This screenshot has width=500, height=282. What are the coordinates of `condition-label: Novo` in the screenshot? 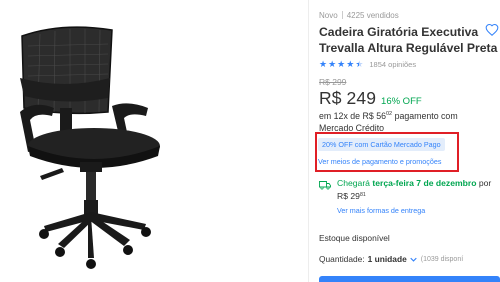 It's located at (328, 15).